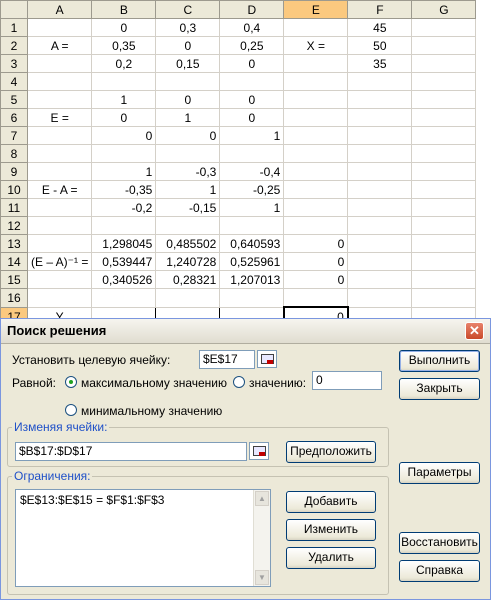 The height and width of the screenshot is (600, 491). Describe the element at coordinates (444, 189) in the screenshot. I see `cell-g10` at that location.